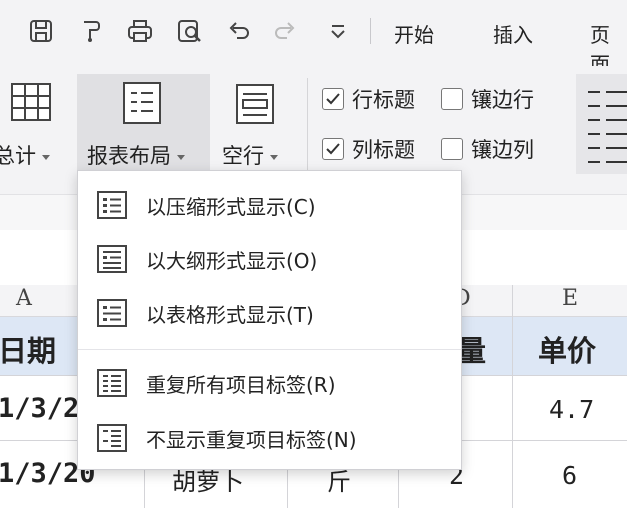 The height and width of the screenshot is (508, 627). I want to click on menu-item-outline-form: 以大纲形式显示(O), so click(269, 259).